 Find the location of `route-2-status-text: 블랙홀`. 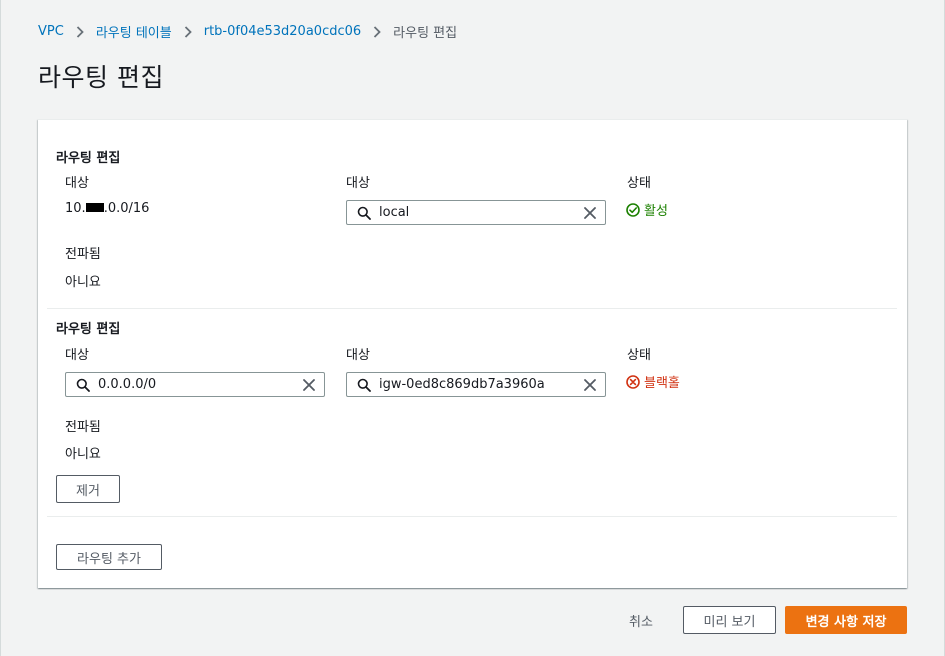

route-2-status-text: 블랙홀 is located at coordinates (662, 383).